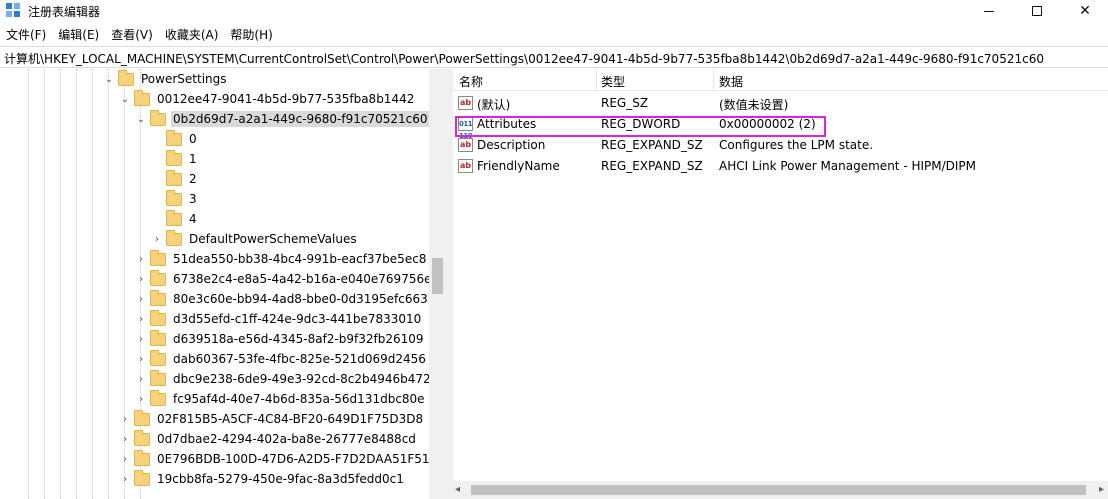  I want to click on list-header: 名称 类型 数据, so click(780, 80).